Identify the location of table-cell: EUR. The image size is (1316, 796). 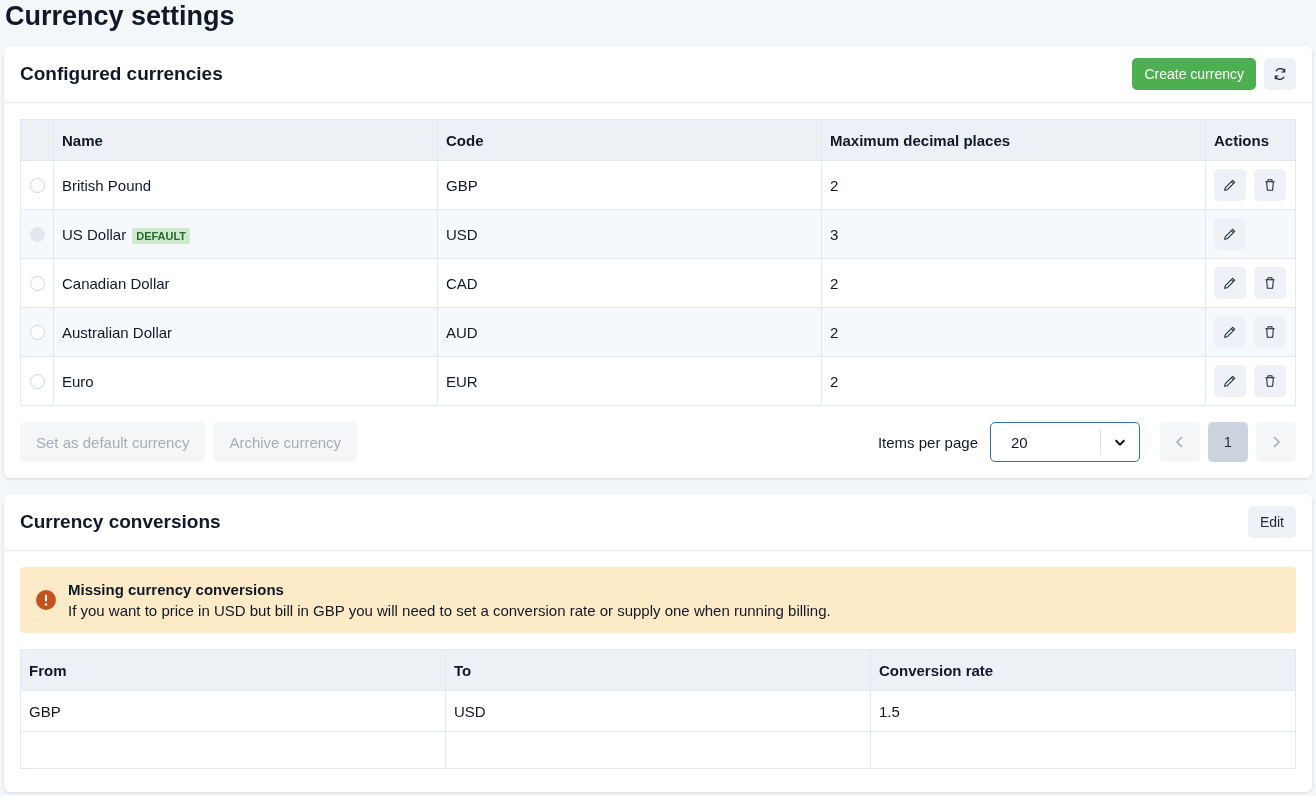
(629, 381).